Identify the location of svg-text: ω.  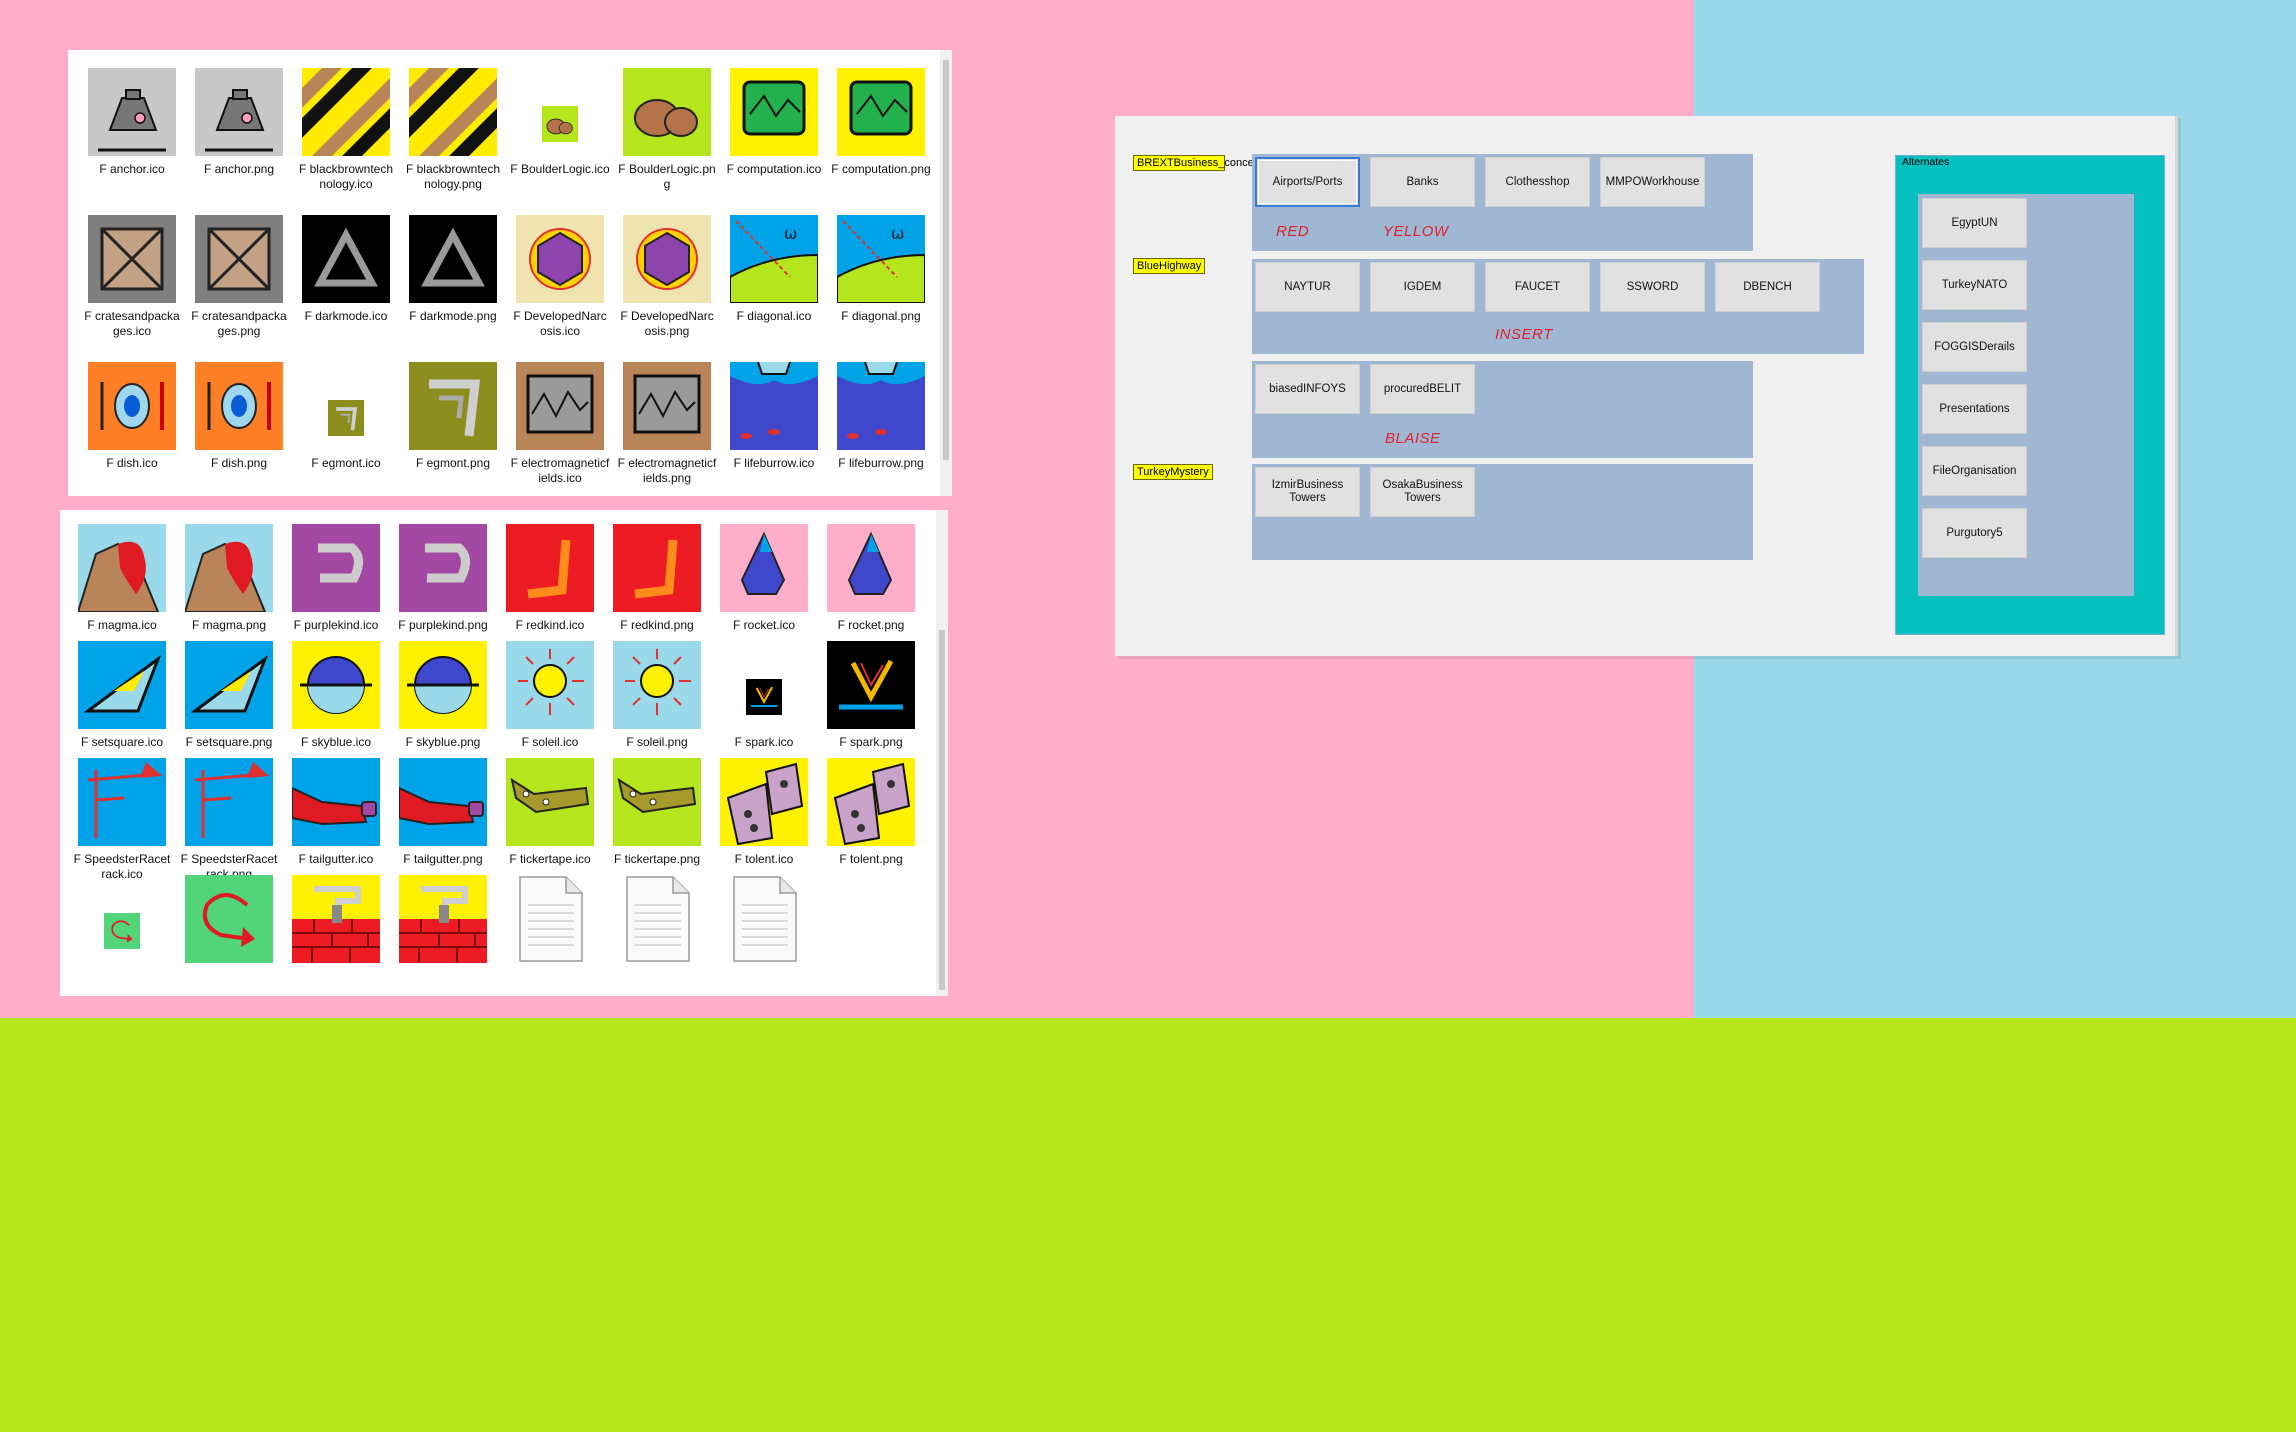
(790, 233).